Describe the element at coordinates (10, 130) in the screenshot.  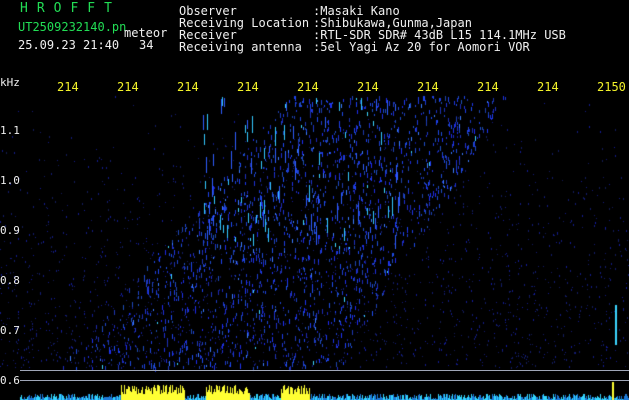
I see `y-tick-label: 1.1` at that location.